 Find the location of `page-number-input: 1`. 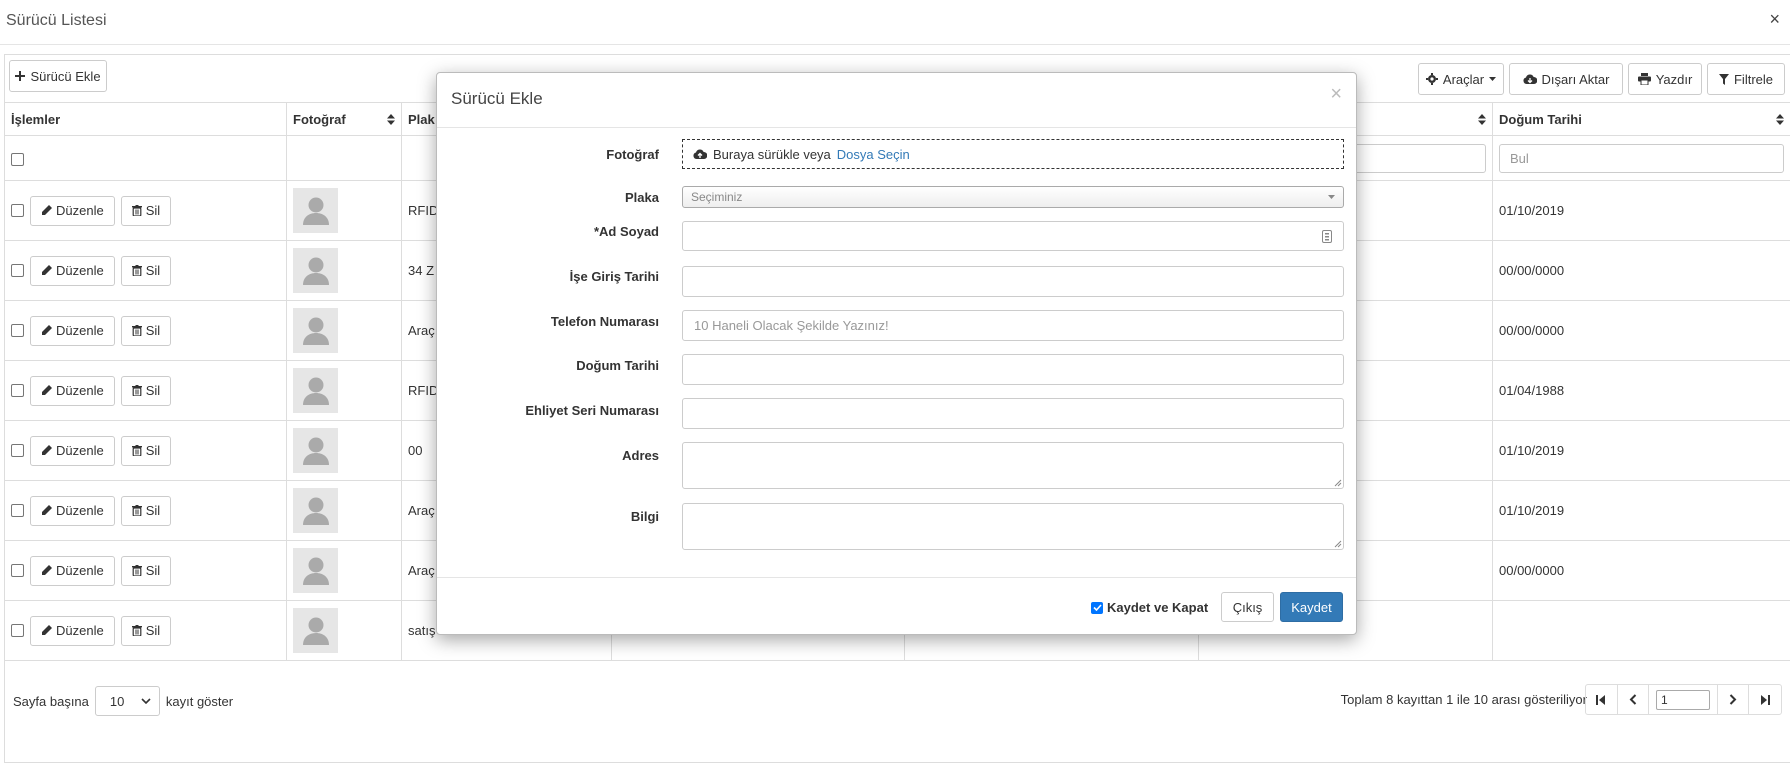

page-number-input: 1 is located at coordinates (1682, 699).